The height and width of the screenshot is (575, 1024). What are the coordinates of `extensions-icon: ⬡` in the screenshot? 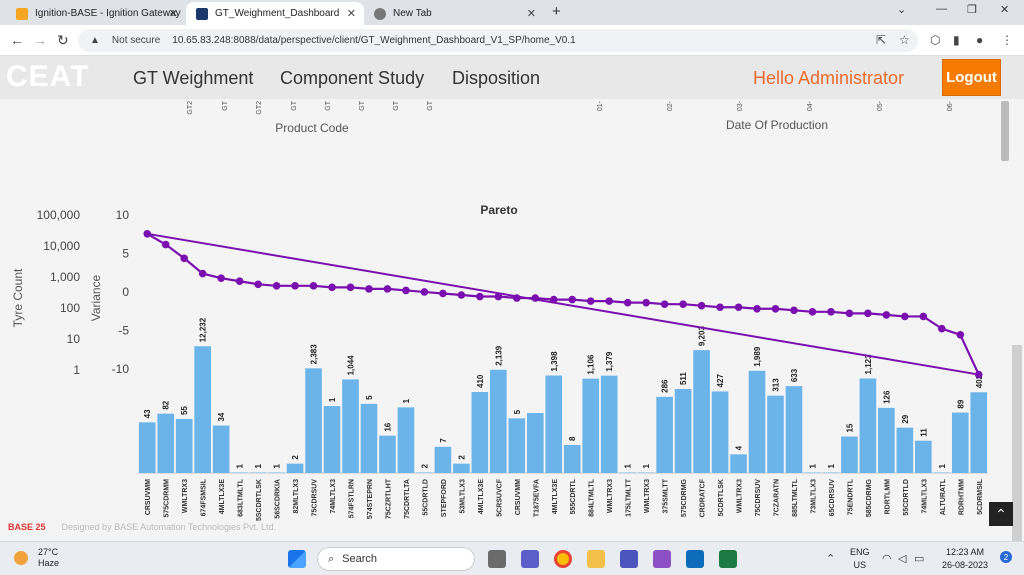 It's located at (935, 40).